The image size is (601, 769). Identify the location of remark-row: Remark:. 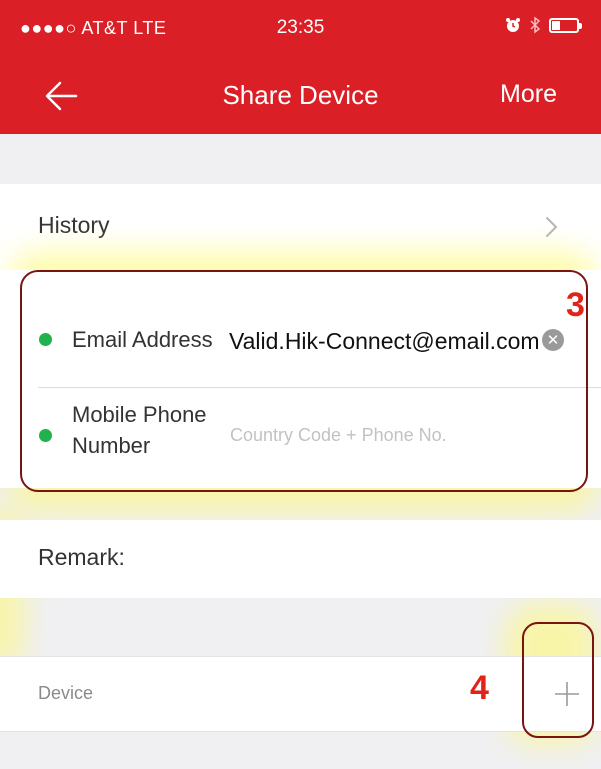
(300, 559).